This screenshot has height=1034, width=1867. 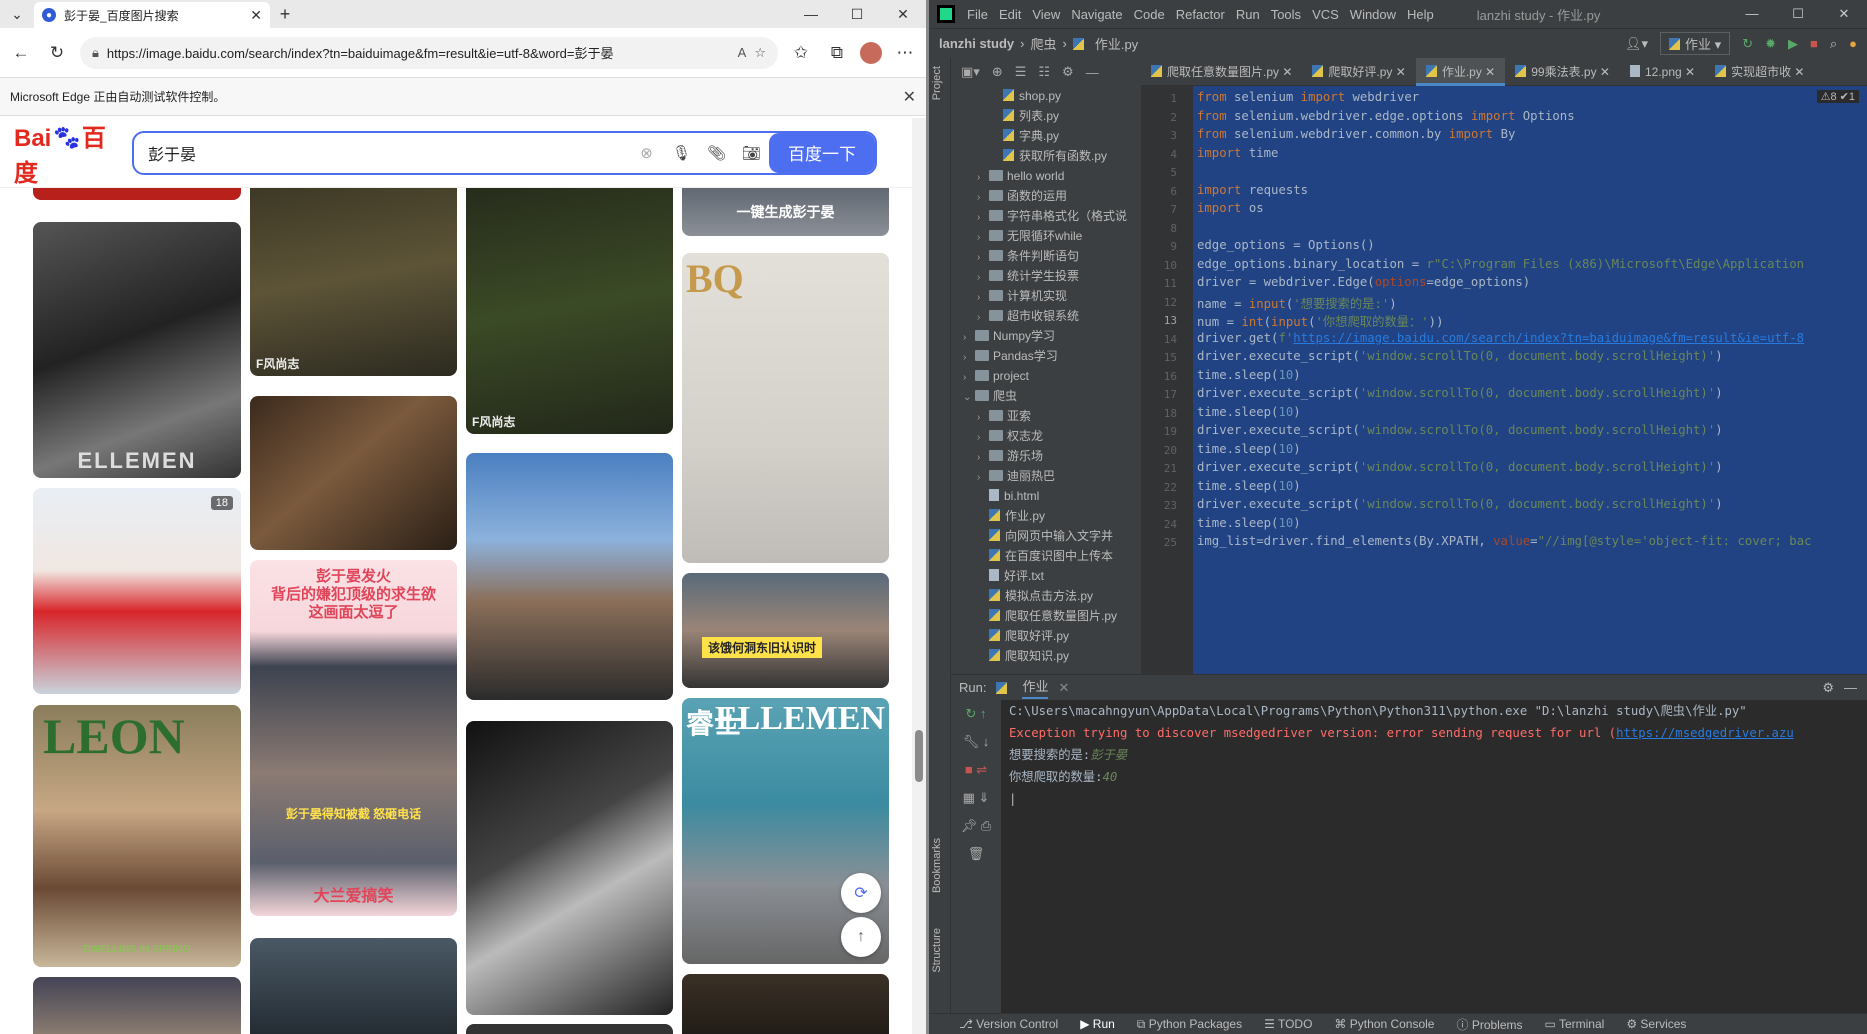 I want to click on run-tab: 作业, so click(x=1035, y=687).